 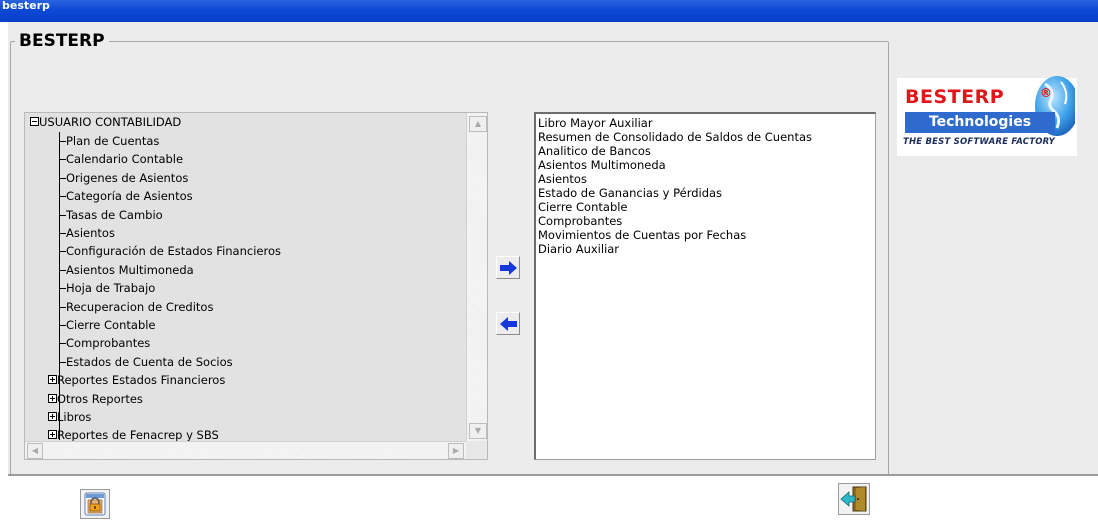 I want to click on scroll-corner, so click(x=476, y=450).